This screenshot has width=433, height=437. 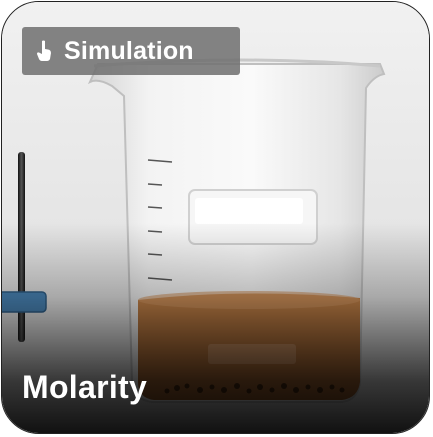 I want to click on simulation-tag-label: Simulation, so click(x=129, y=50).